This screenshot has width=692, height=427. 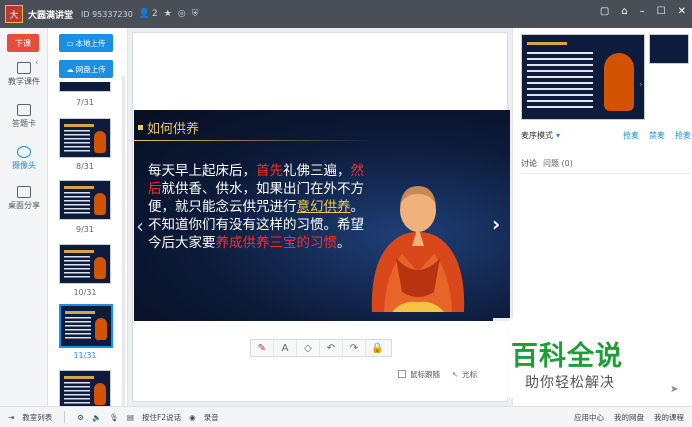 What do you see at coordinates (567, 356) in the screenshot?
I see `watermark-title: 百科全说` at bounding box center [567, 356].